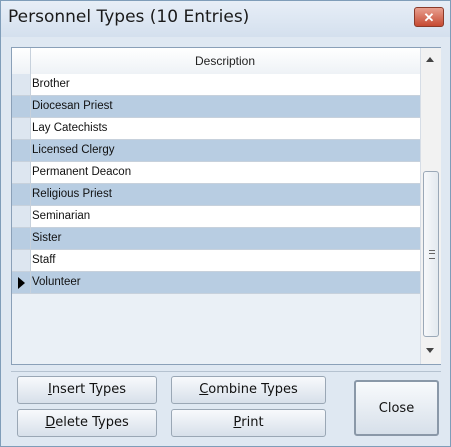 This screenshot has width=451, height=447. Describe the element at coordinates (216, 195) in the screenshot. I see `table-row: Religious Priest` at that location.